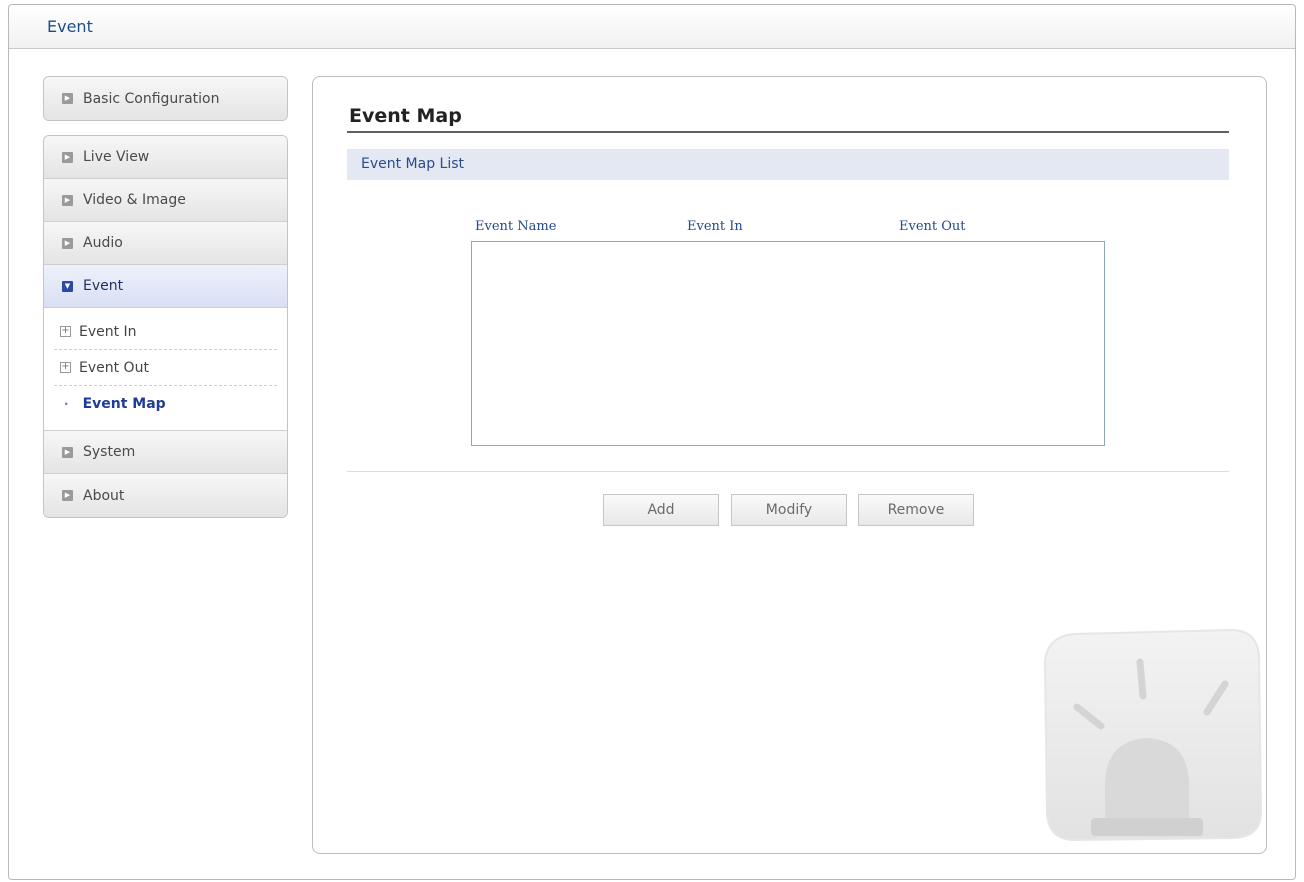  I want to click on remove-button: Remove, so click(916, 510).